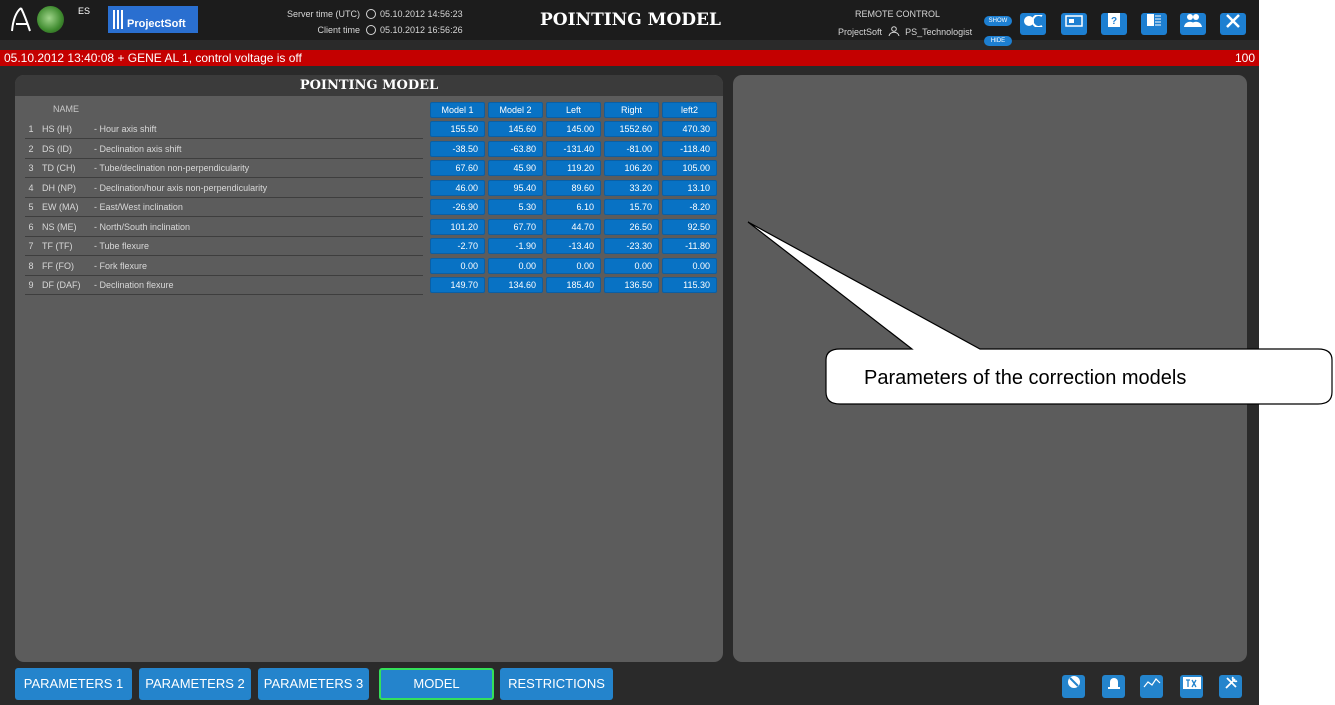 The image size is (1335, 705). Describe the element at coordinates (1033, 24) in the screenshot. I see `dome-icon` at that location.